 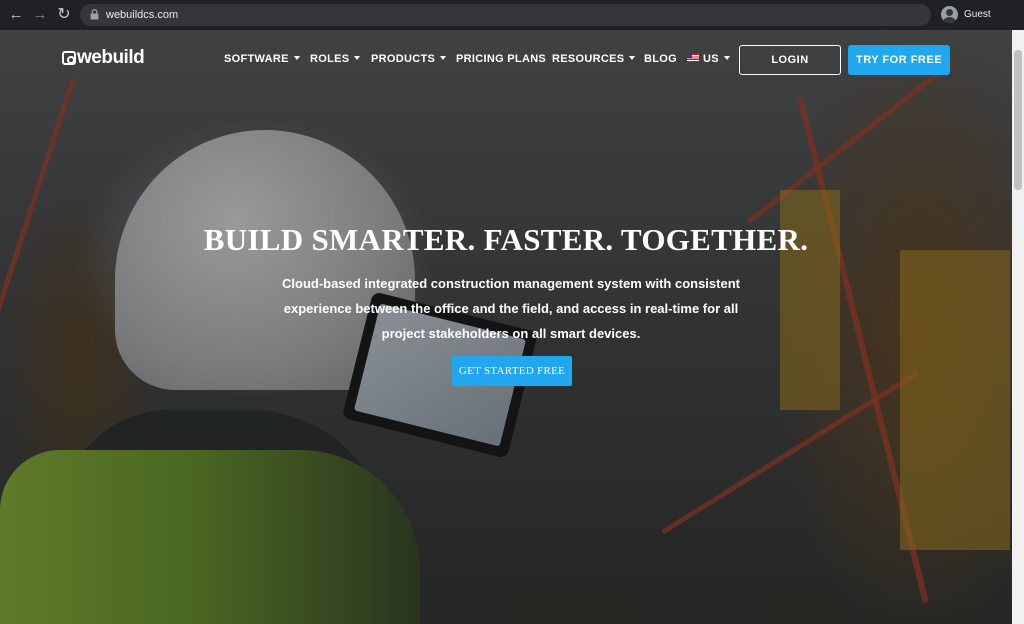 I want to click on address-bar: webuildcs.com, so click(x=505, y=15).